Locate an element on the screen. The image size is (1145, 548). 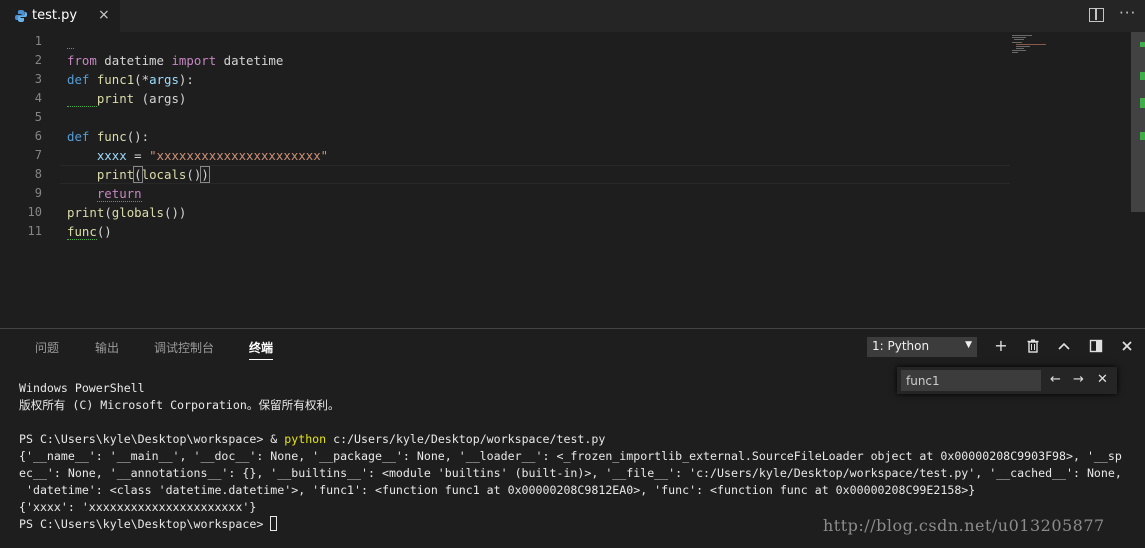
chevron-up-icon is located at coordinates (1064, 346).